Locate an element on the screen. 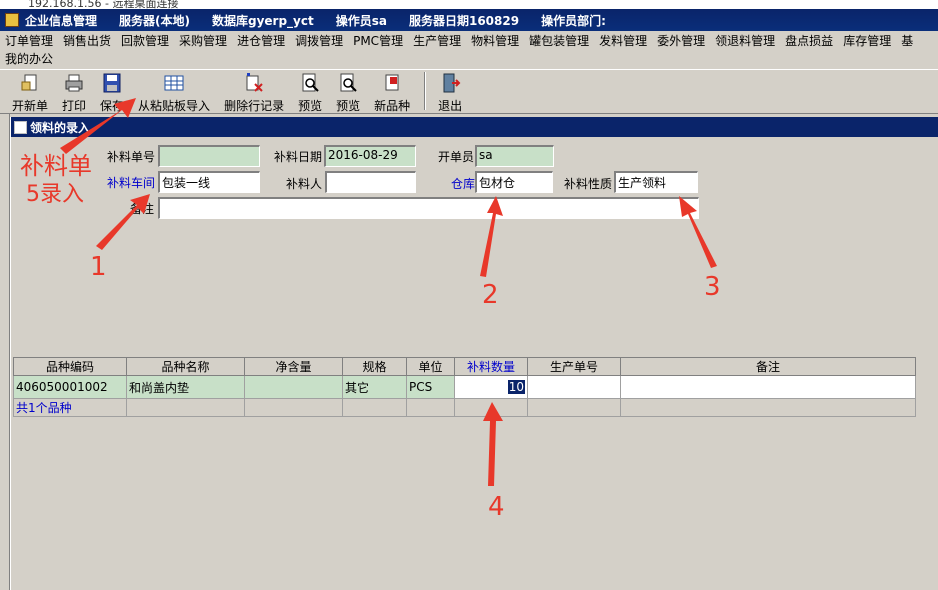 The height and width of the screenshot is (590, 938). table-row: 406050001002 和尚盖内垫 其它 PCS 10 is located at coordinates (464, 387).